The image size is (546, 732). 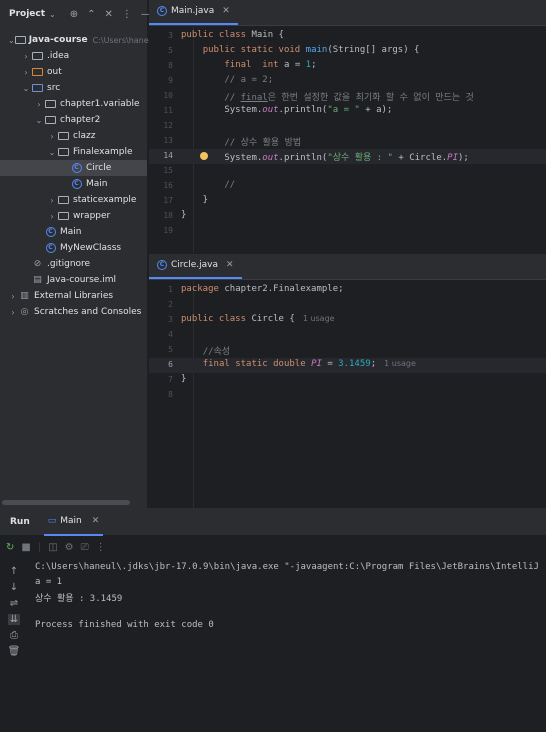 What do you see at coordinates (91, 14) in the screenshot?
I see `expand-all-icon: ⌃` at bounding box center [91, 14].